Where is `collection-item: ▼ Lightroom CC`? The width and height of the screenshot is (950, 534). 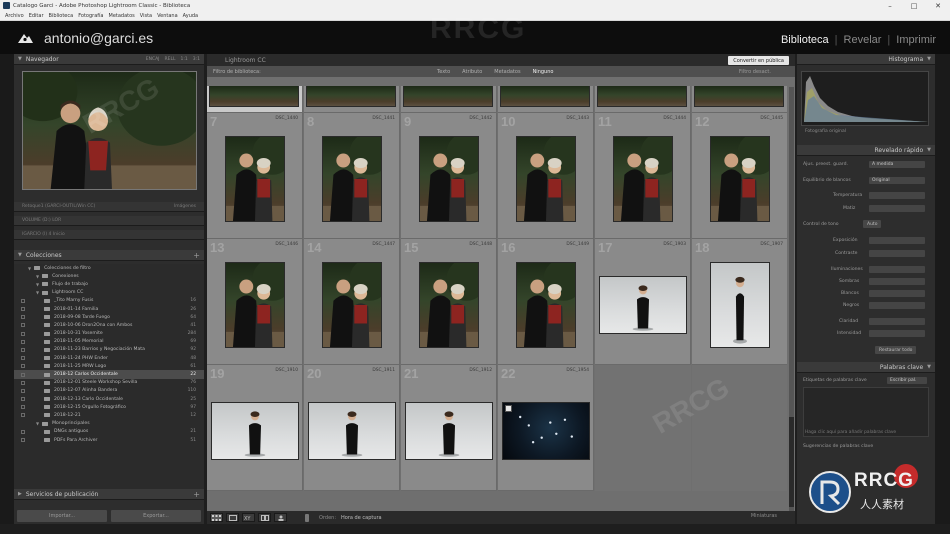
collection-item: ▼ Lightroom CC is located at coordinates (109, 293).